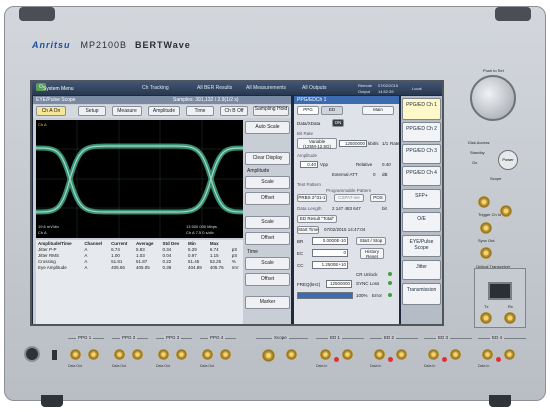  I want to click on nav-ppg-ed-ch3: PPG/ED Ch 3, so click(421, 154).